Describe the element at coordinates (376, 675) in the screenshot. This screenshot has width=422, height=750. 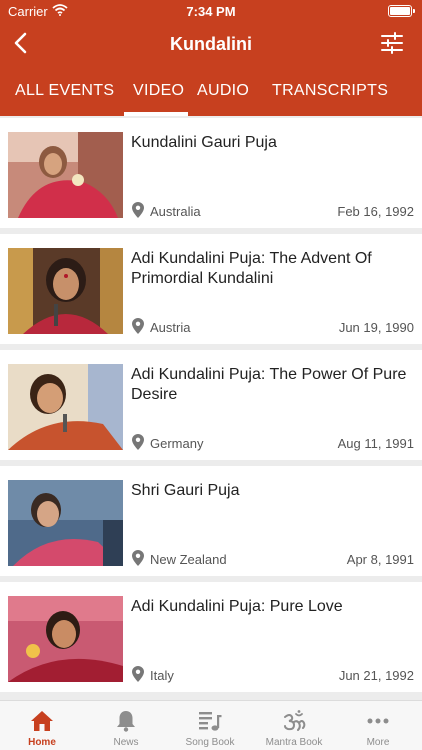
I see `video-date: Jun 21, 1992` at that location.